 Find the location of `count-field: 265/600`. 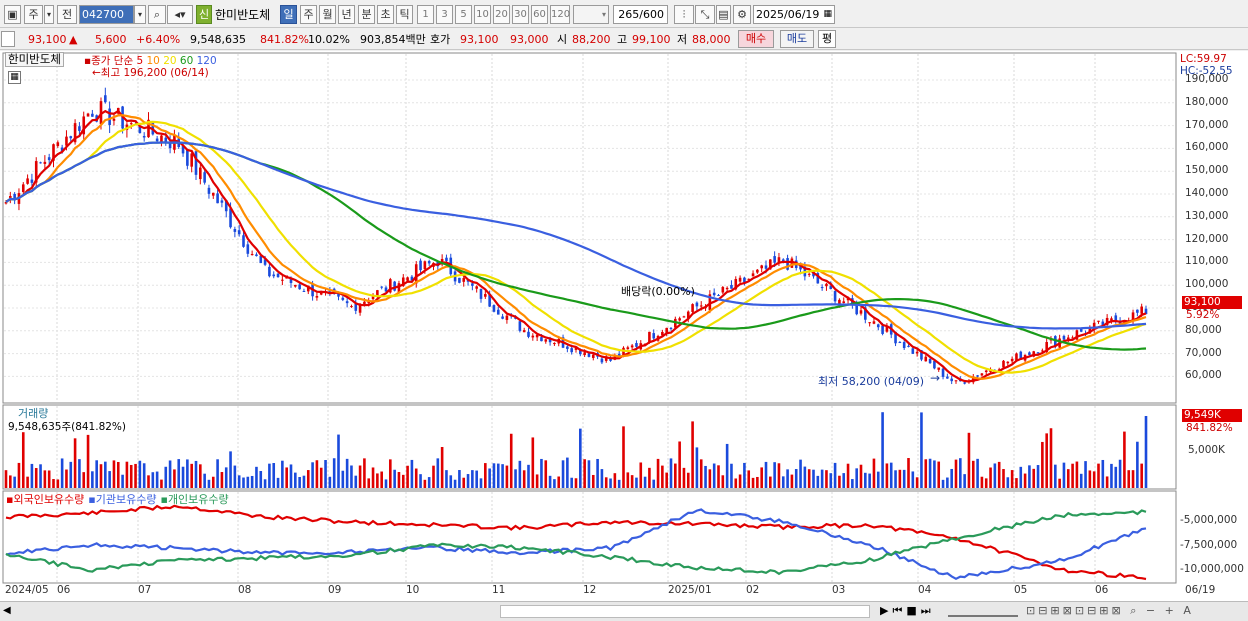

count-field: 265/600 is located at coordinates (640, 14).